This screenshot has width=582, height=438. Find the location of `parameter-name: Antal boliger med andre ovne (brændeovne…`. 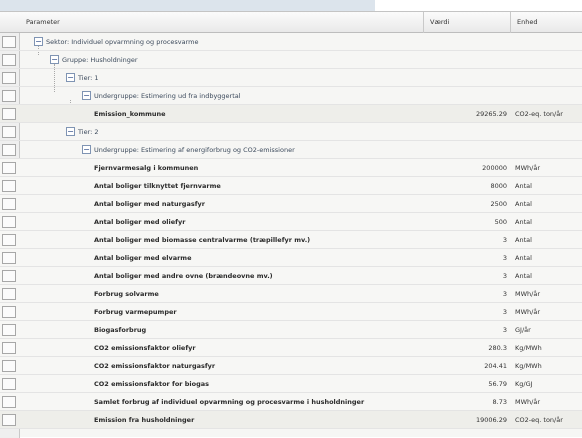

parameter-name: Antal boliger med andre ovne (brændeovne… is located at coordinates (183, 276).